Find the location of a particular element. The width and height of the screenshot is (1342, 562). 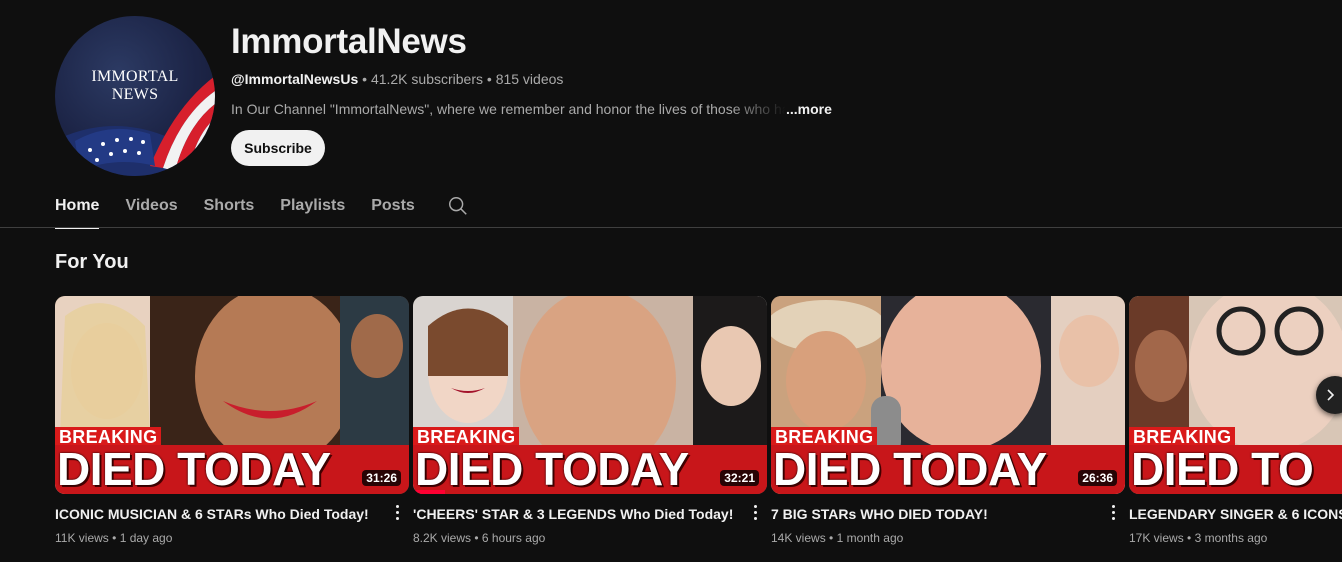

video-duration: 26:36 is located at coordinates (1097, 478).